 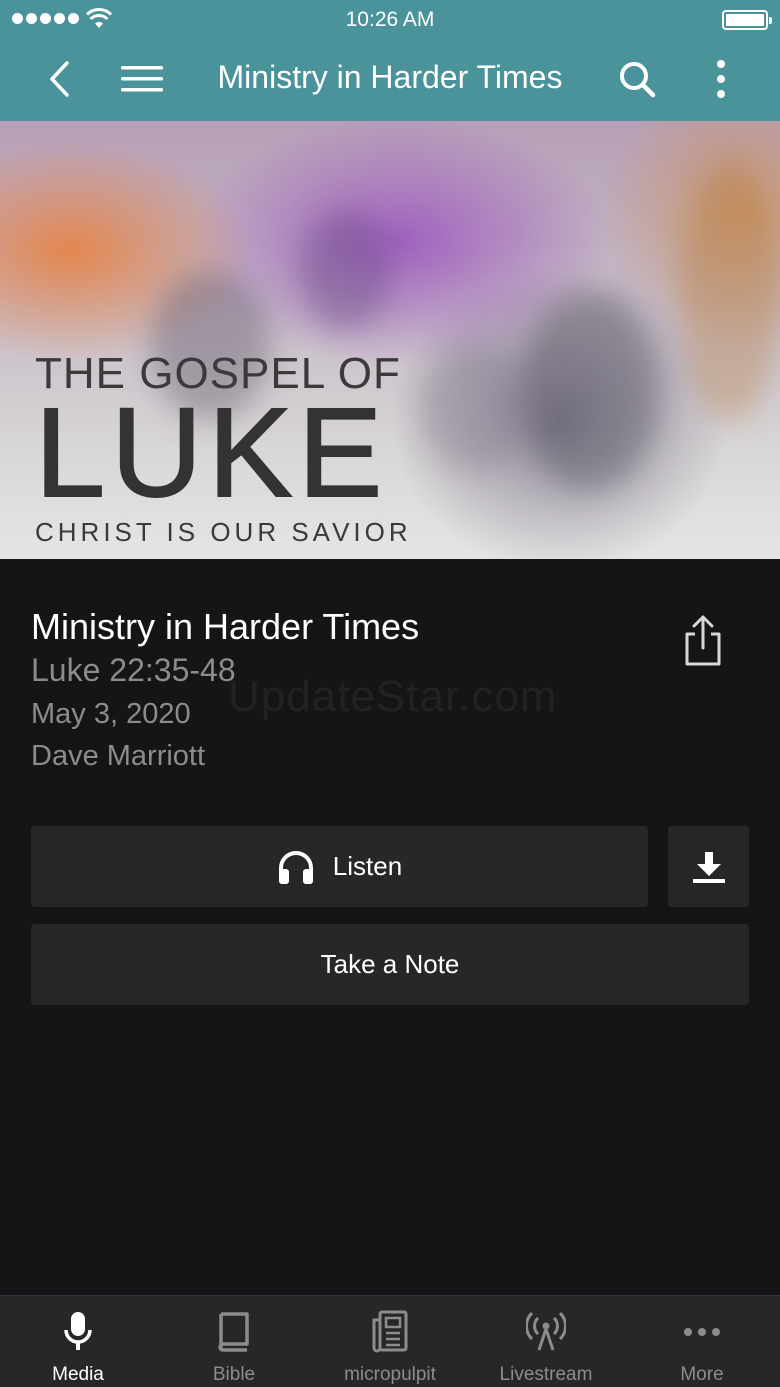 I want to click on tab-micropulpit: micropulpit, so click(x=390, y=1341).